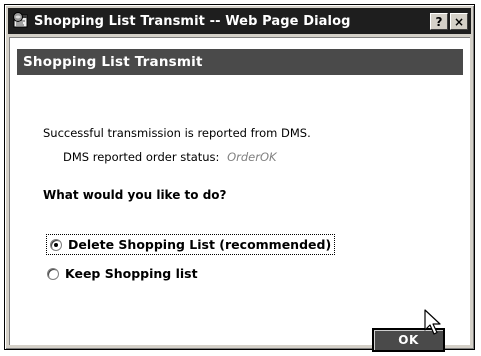  I want to click on radio-selected-dot, so click(56, 244).